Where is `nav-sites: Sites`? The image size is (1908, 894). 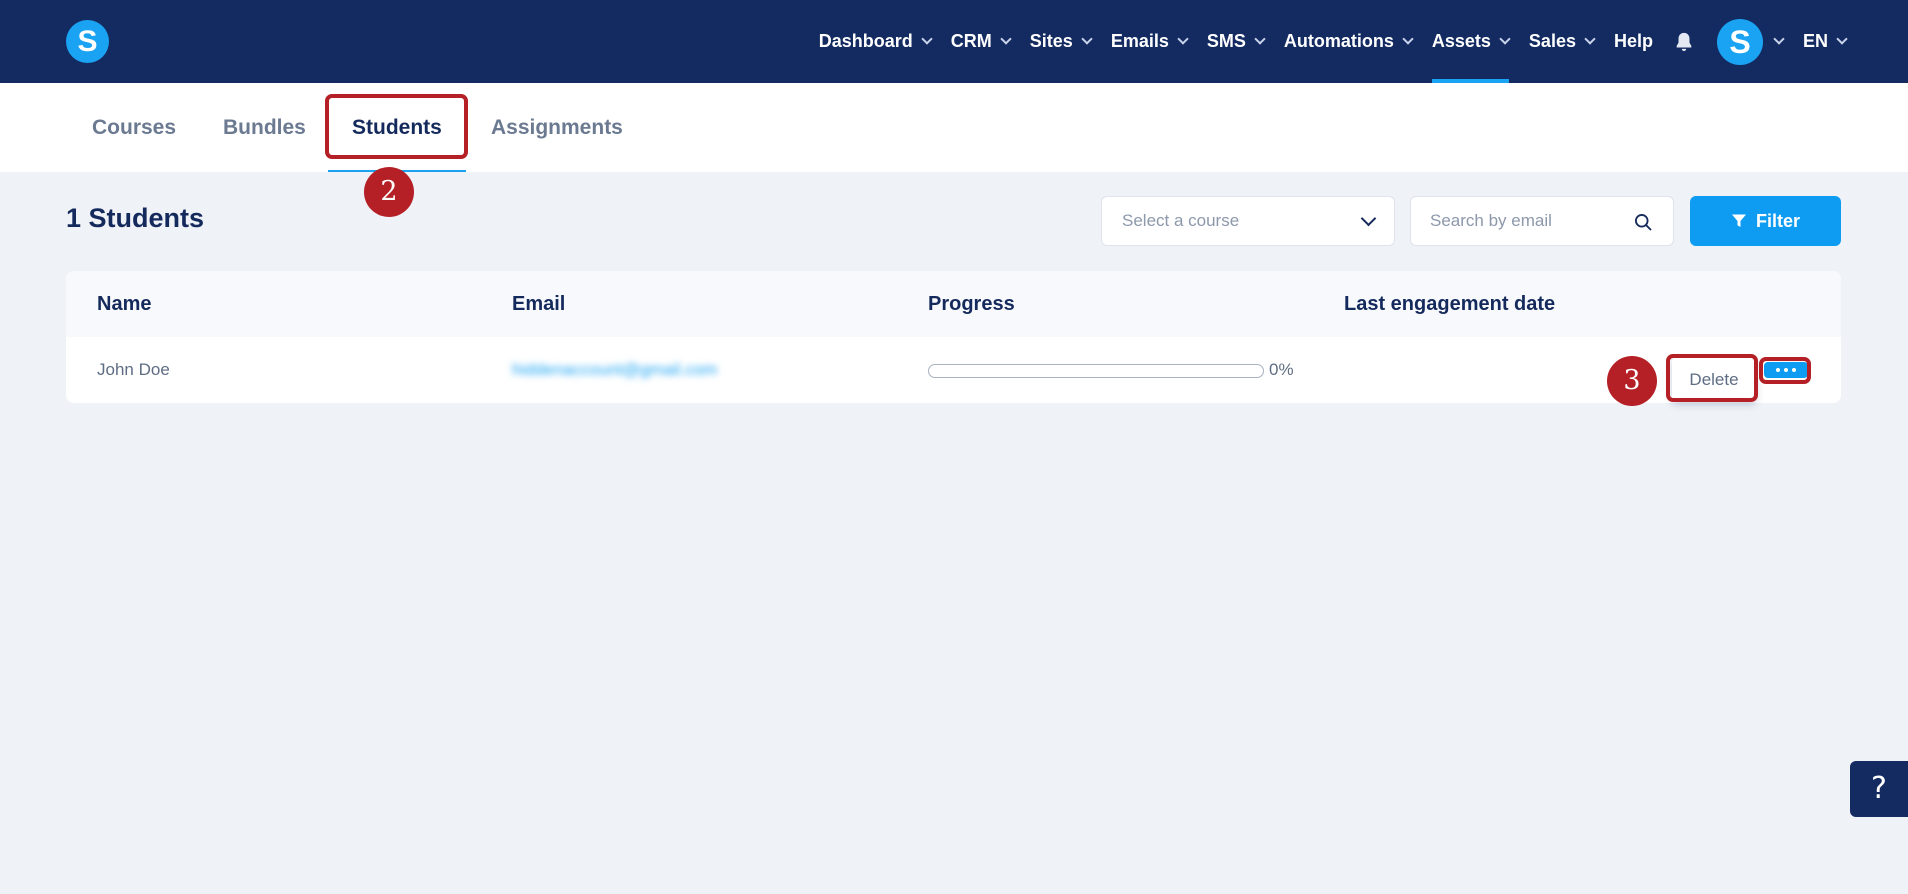
nav-sites: Sites is located at coordinates (1061, 41).